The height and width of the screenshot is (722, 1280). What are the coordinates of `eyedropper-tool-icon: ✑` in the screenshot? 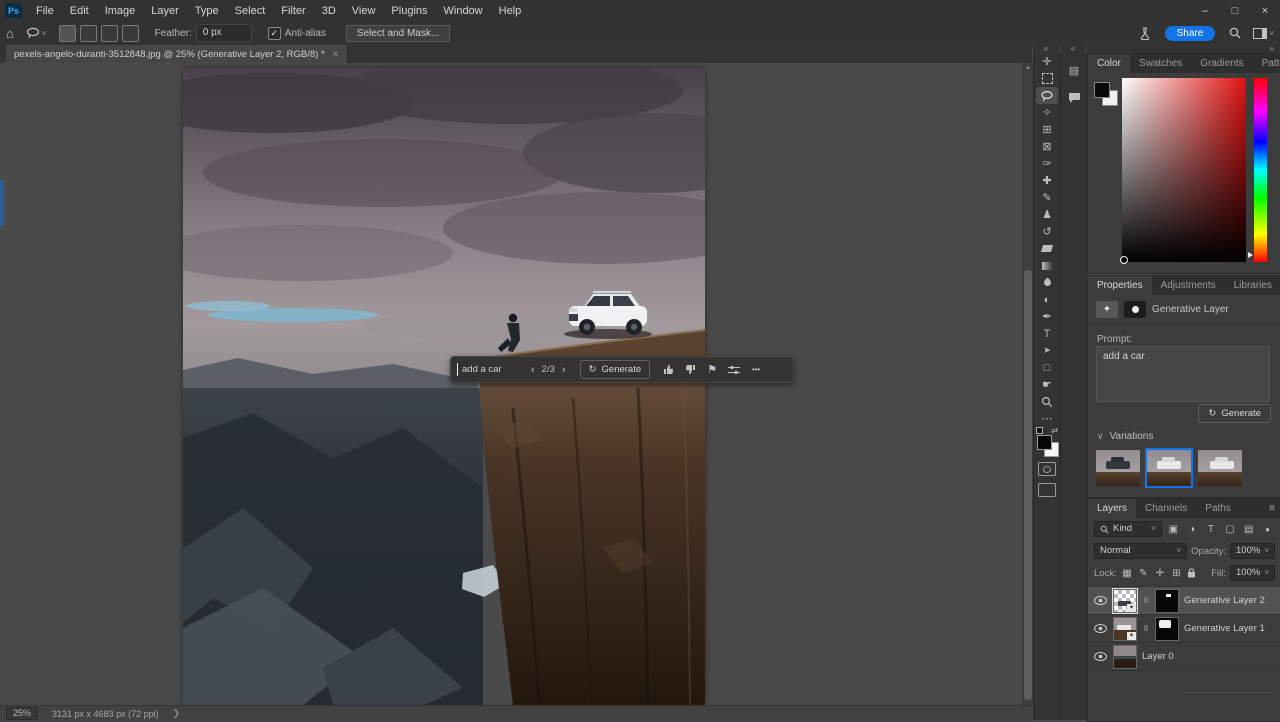 It's located at (1047, 163).